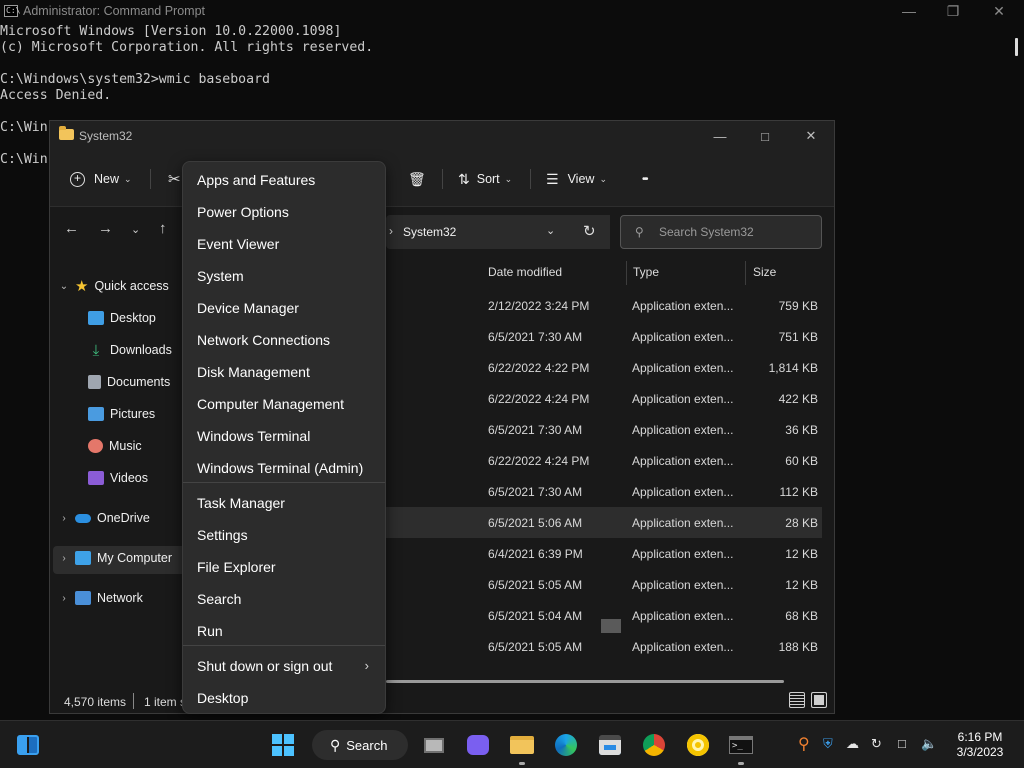 The image size is (1024, 768). I want to click on column-header-date: Date modified, so click(525, 272).